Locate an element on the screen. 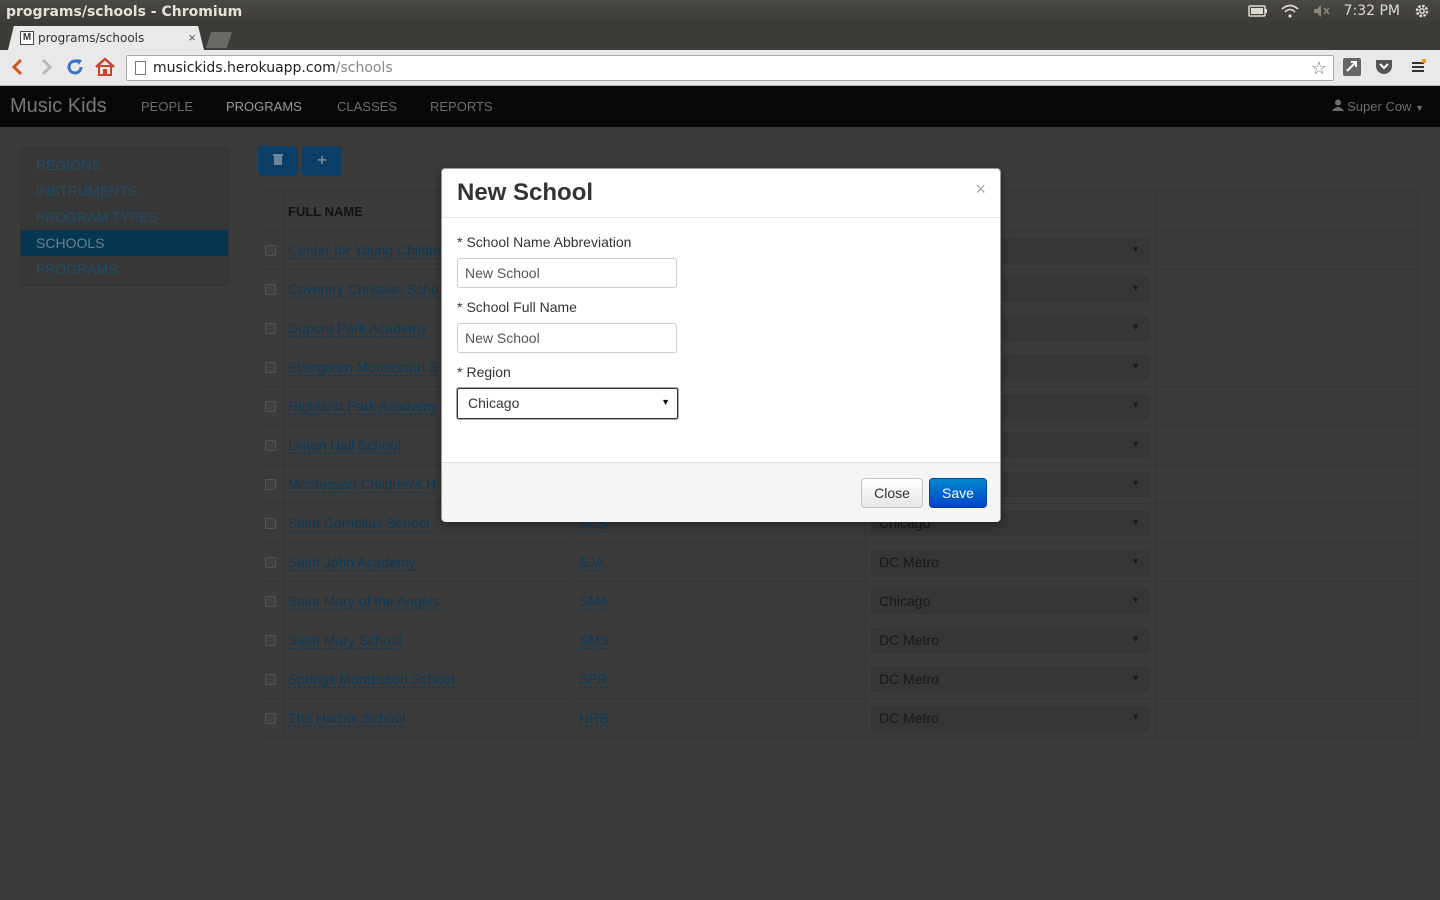 Image resolution: width=1440 pixels, height=900 pixels. browser-tab: M programs/schools × is located at coordinates (106, 38).